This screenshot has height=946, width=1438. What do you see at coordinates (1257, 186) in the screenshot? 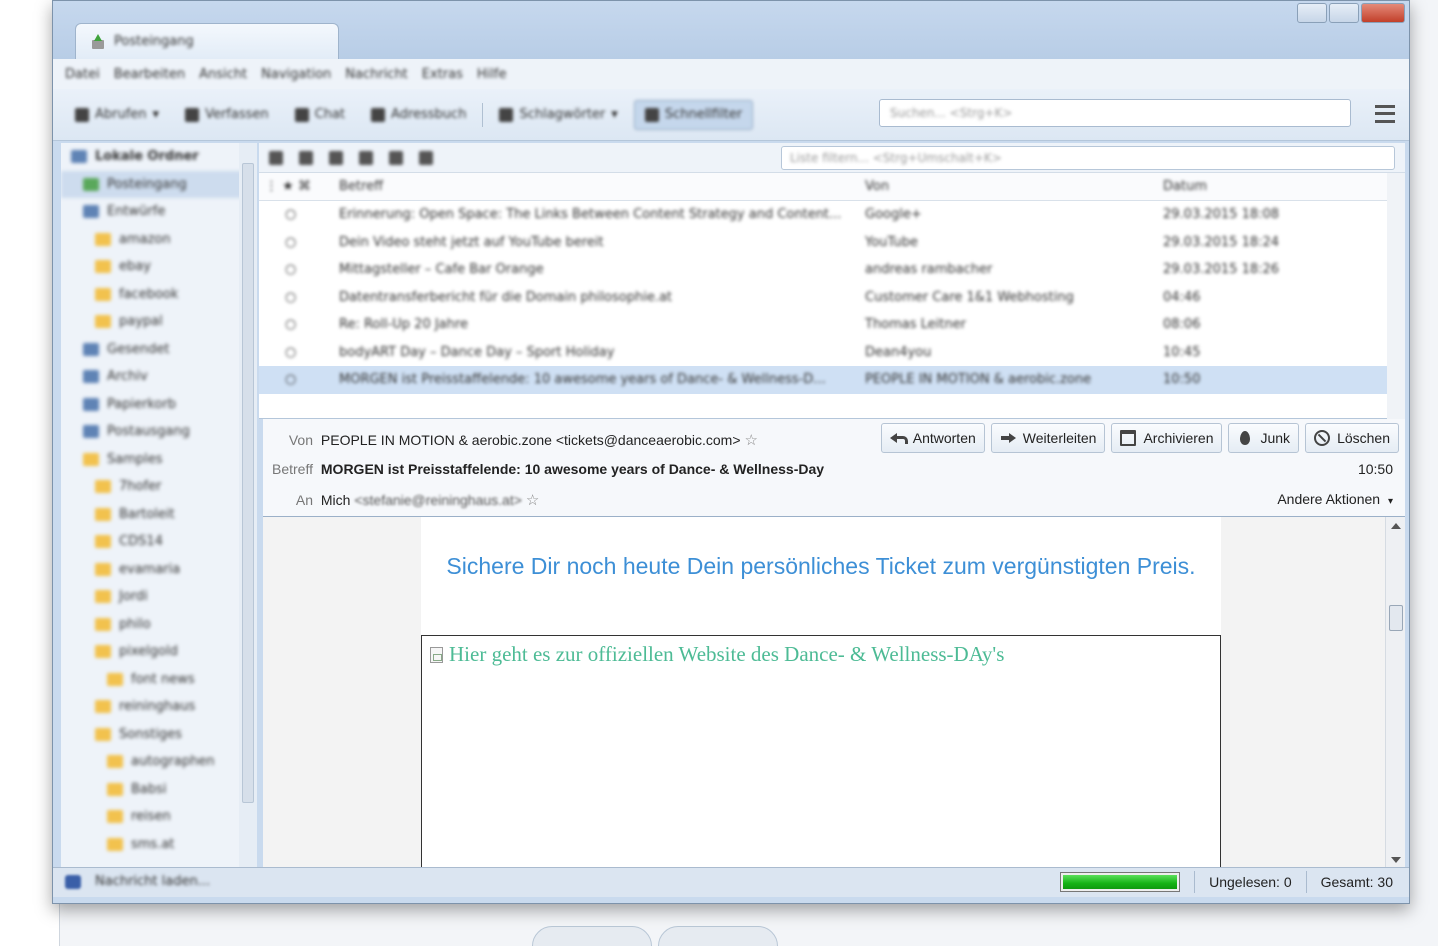
I see `date-column-header: Datum` at bounding box center [1257, 186].